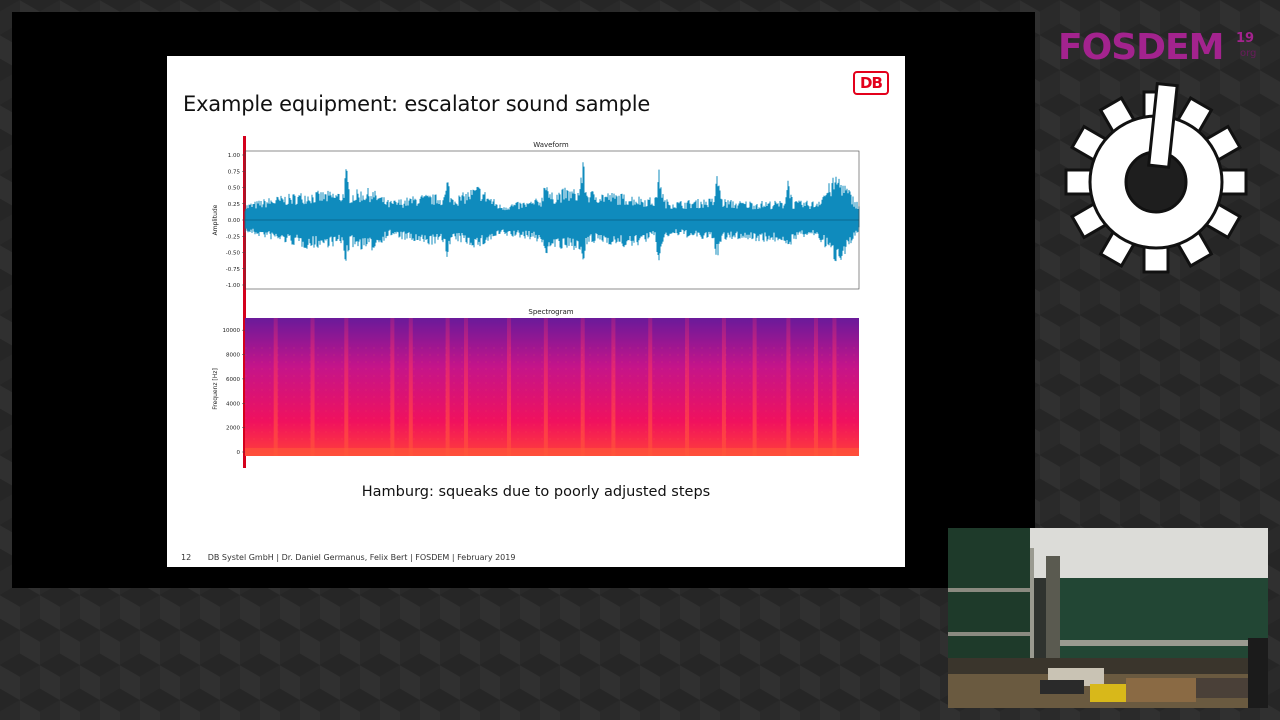 The image size is (1280, 720). Describe the element at coordinates (234, 392) in the screenshot. I see `spectrogram-y-ticks: 0 2000 4000 6000 8000 10000` at that location.